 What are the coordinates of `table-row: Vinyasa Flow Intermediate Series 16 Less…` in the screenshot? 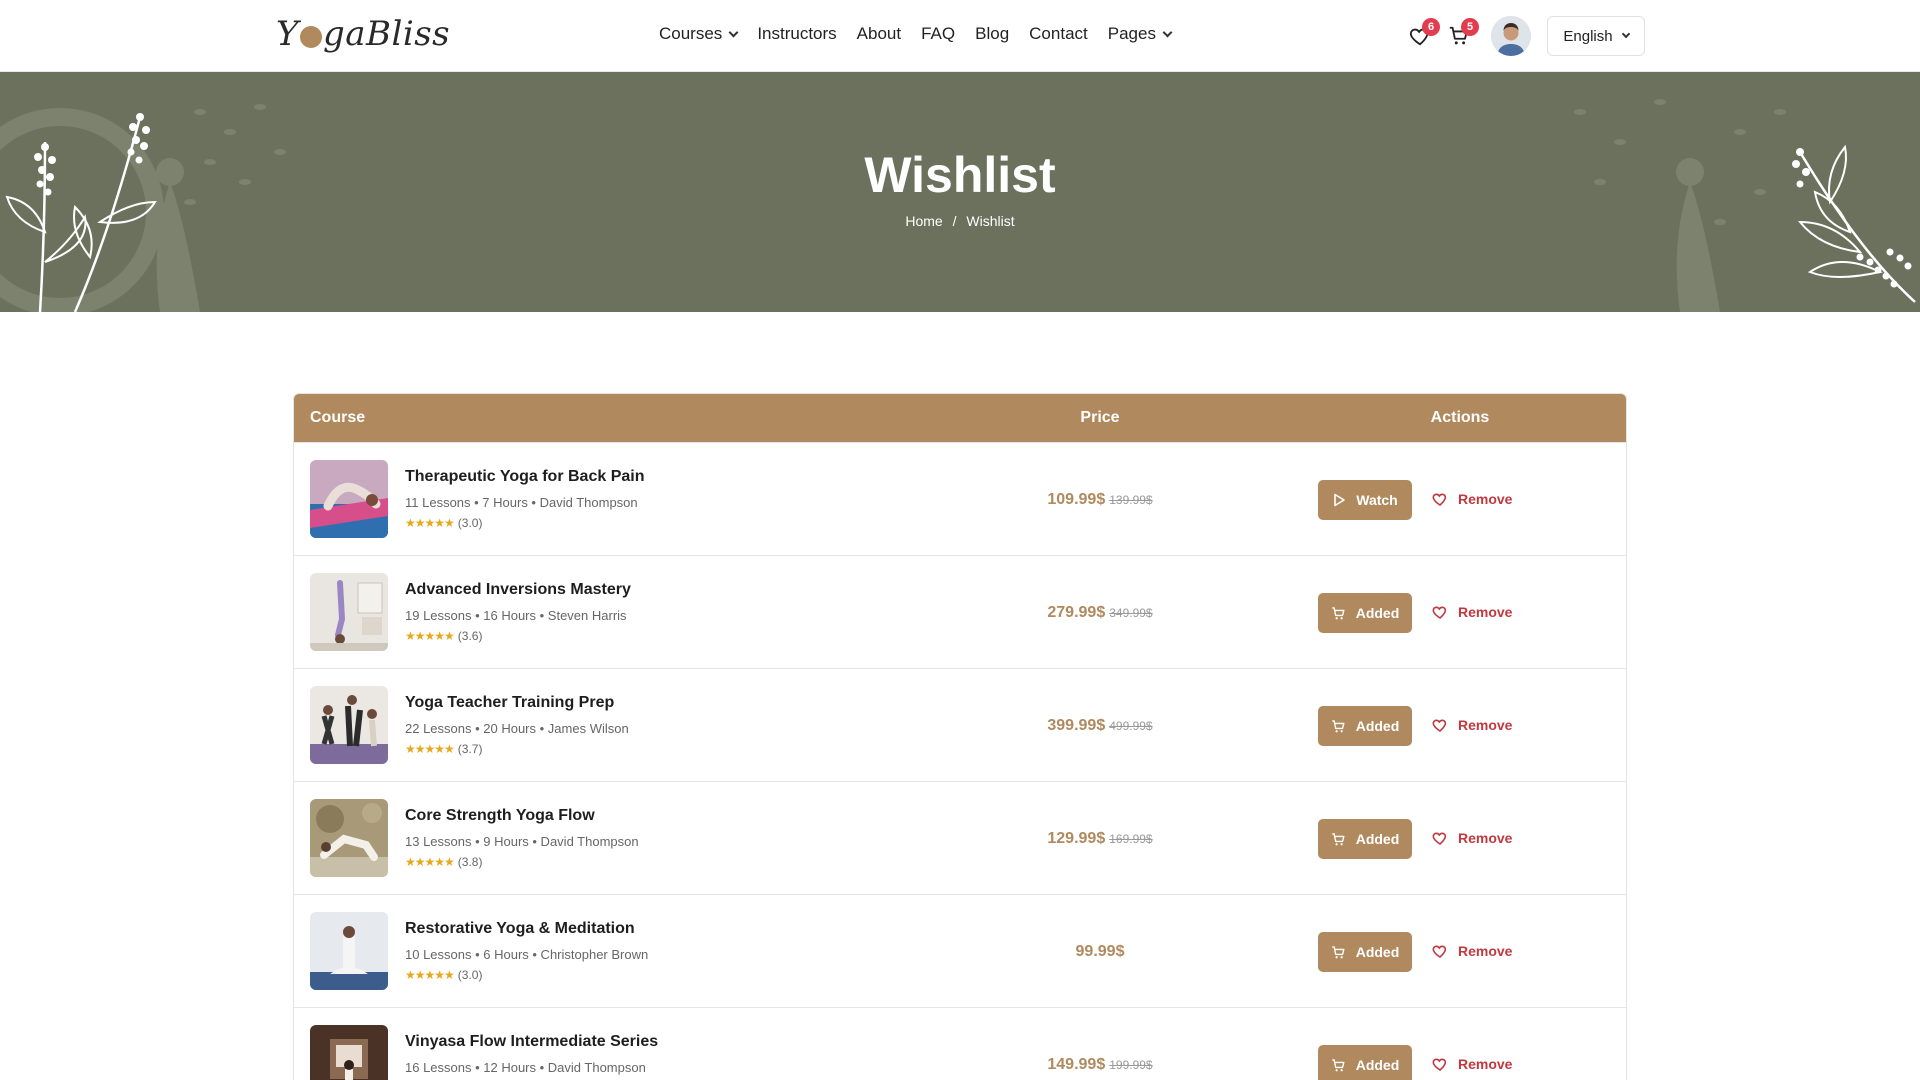 It's located at (960, 1043).